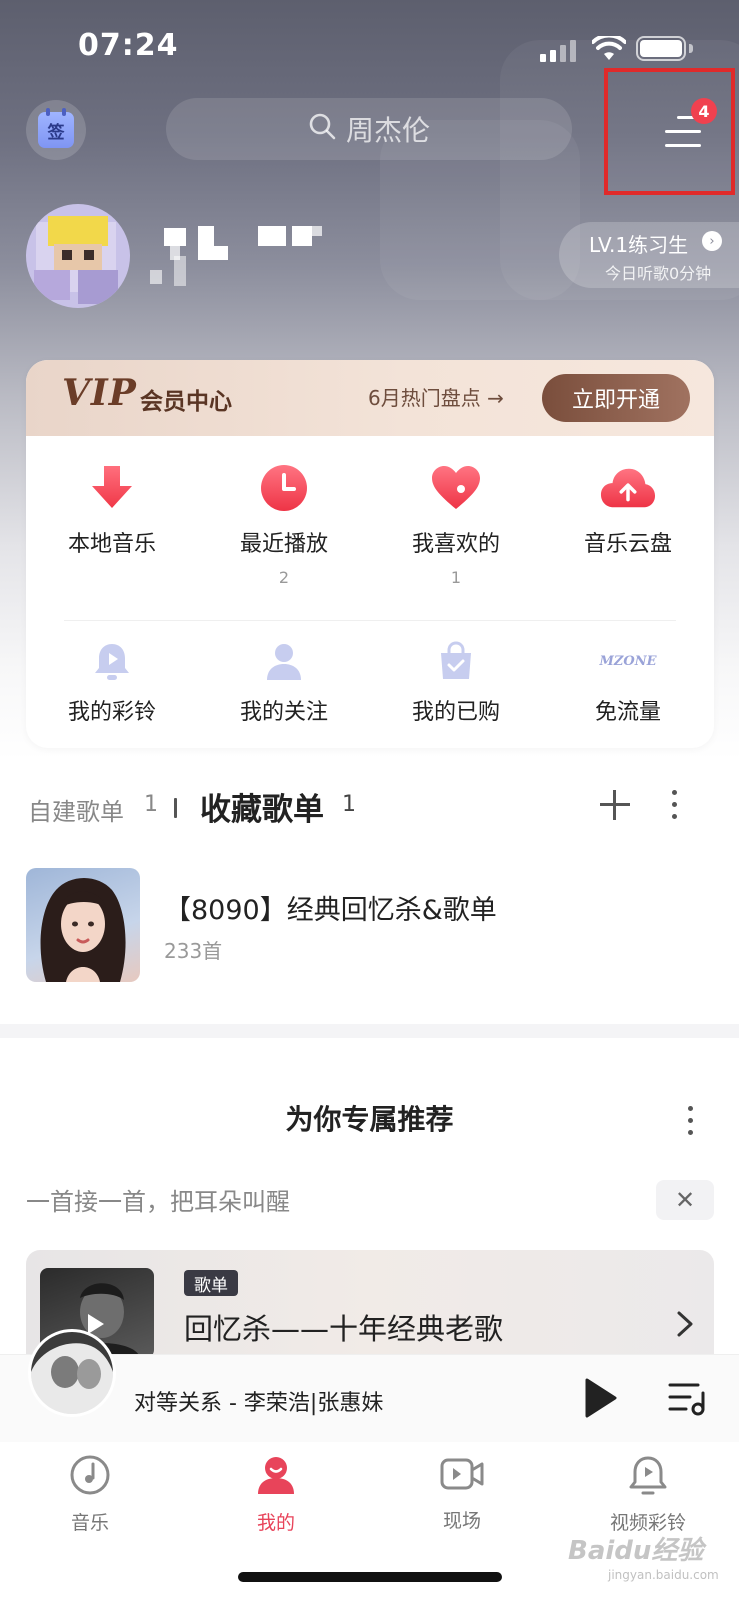 The width and height of the screenshot is (739, 1600). What do you see at coordinates (370, 620) in the screenshot?
I see `grid-divider` at bounding box center [370, 620].